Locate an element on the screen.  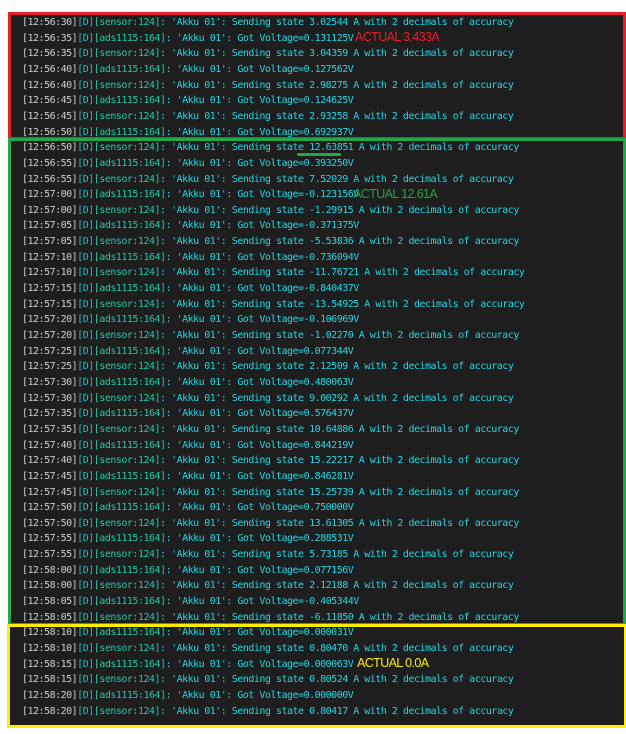
annotation-actual-green: ACTUAL 12.61A is located at coordinates (395, 194).